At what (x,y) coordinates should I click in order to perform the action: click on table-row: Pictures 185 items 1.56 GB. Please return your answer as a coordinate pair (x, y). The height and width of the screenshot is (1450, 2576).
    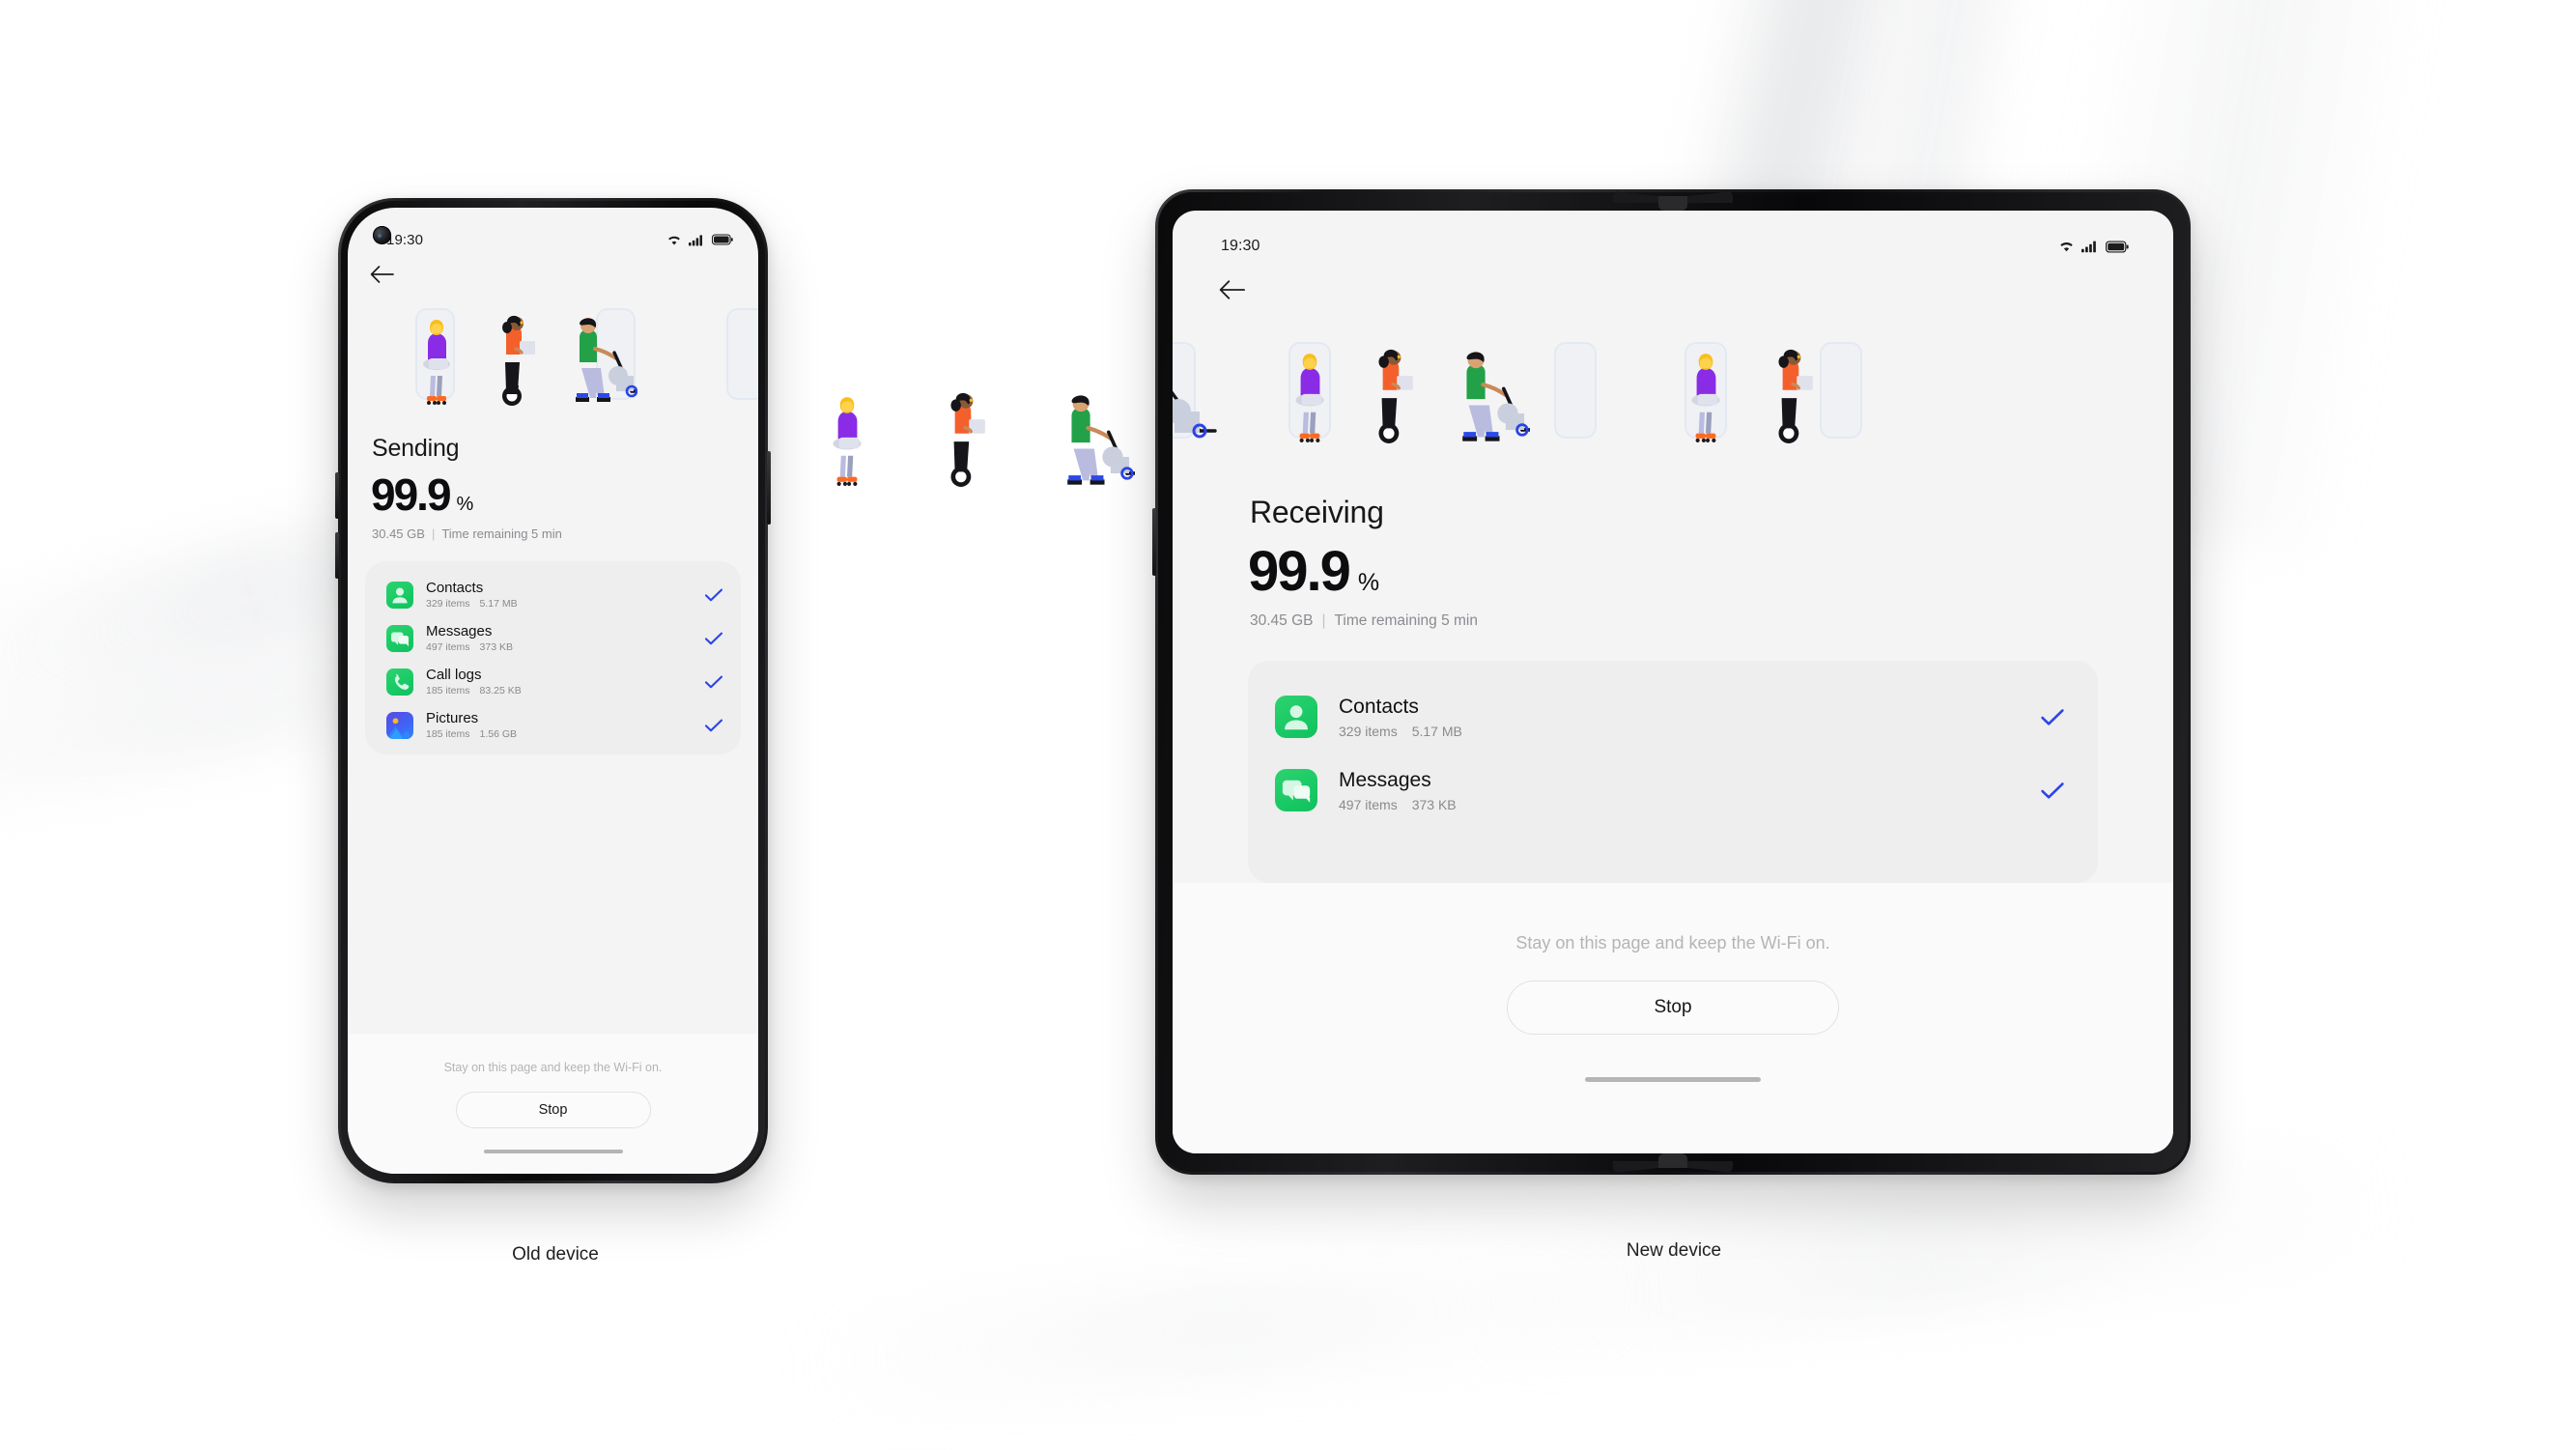
    Looking at the image, I should click on (553, 725).